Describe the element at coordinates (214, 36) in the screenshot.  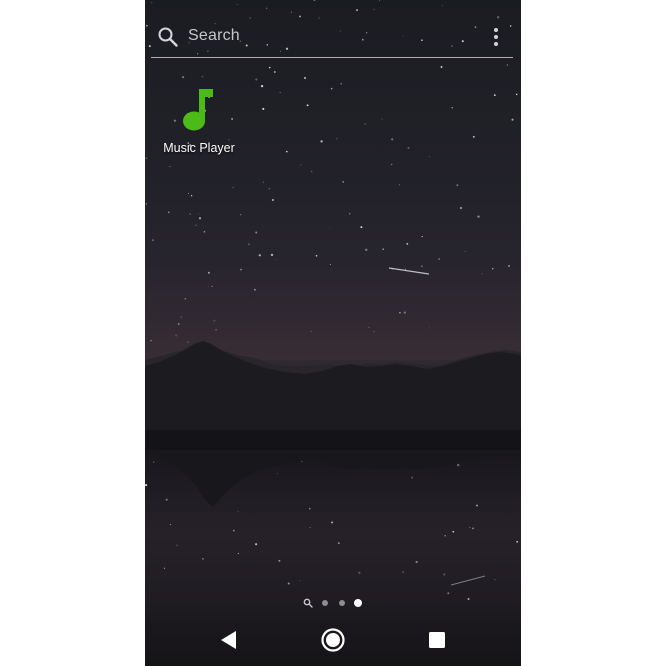
I see `search-placeholder: Search` at that location.